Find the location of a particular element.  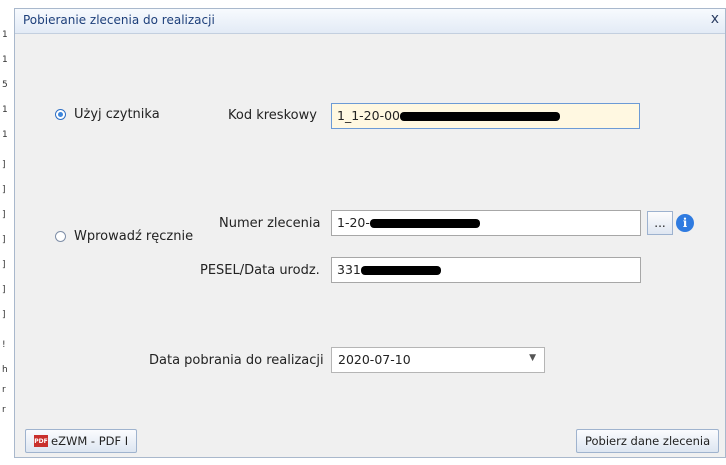

fetch-date-picker: 2020-07-10 ▼ is located at coordinates (438, 360).